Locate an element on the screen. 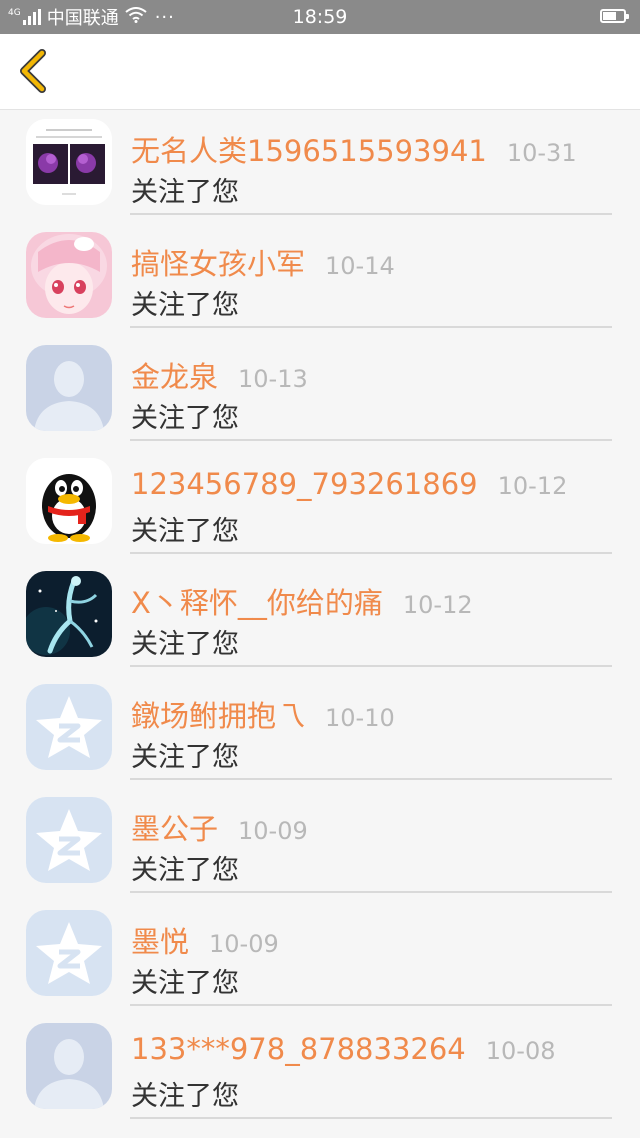 This screenshot has height=1138, width=640. list-item: 鐓场鲋拥抱乁 10-10 关注了您 is located at coordinates (320, 731).